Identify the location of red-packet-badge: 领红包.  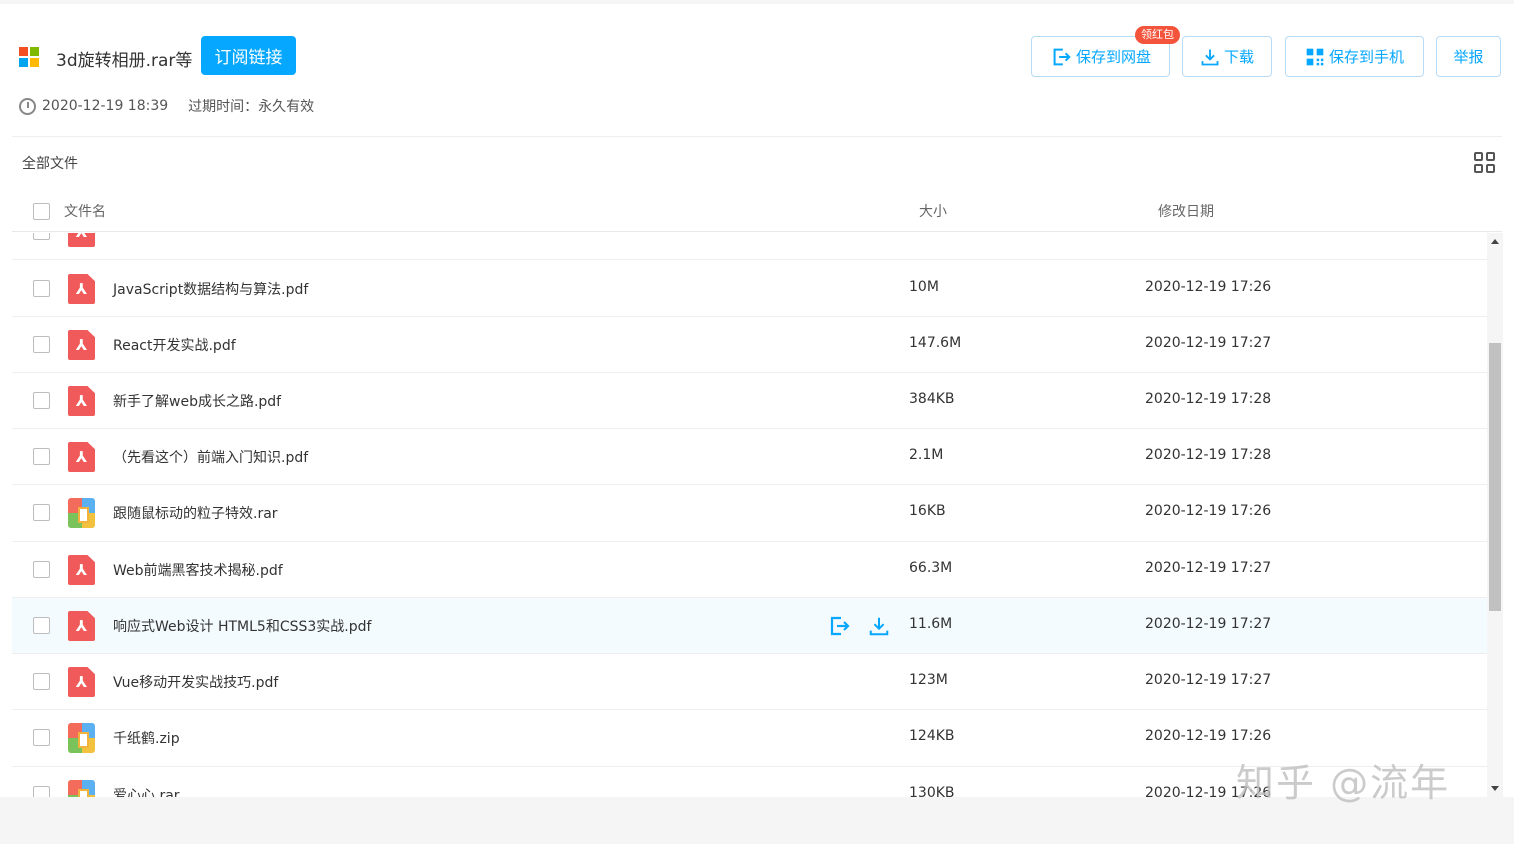
(1157, 35).